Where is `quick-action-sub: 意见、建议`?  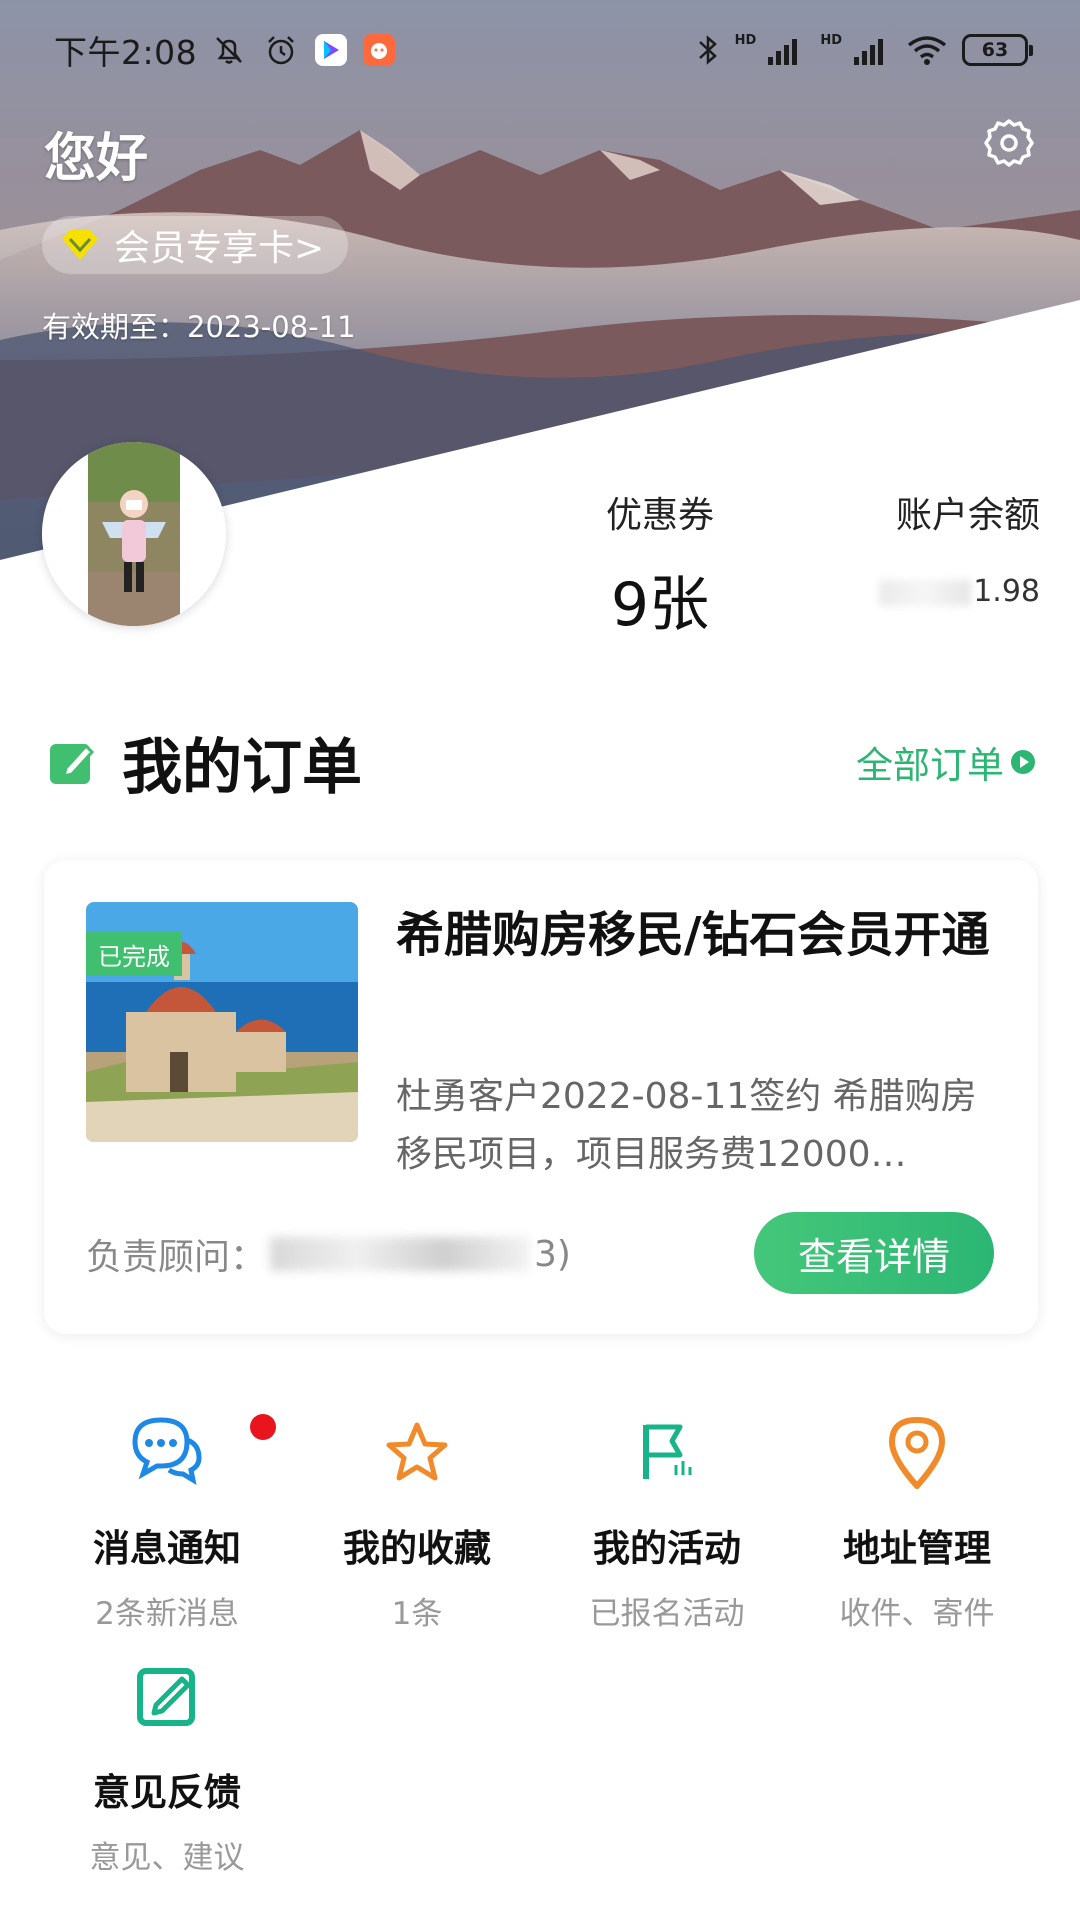 quick-action-sub: 意见、建议 is located at coordinates (167, 1858).